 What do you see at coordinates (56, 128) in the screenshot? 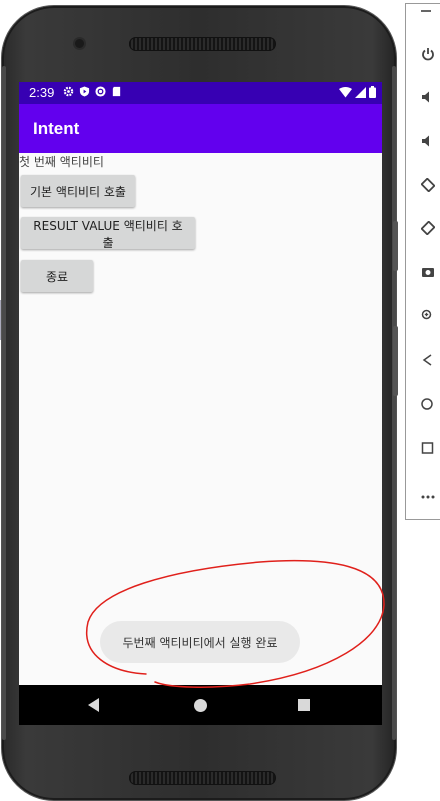
I see `app-title: Intent` at bounding box center [56, 128].